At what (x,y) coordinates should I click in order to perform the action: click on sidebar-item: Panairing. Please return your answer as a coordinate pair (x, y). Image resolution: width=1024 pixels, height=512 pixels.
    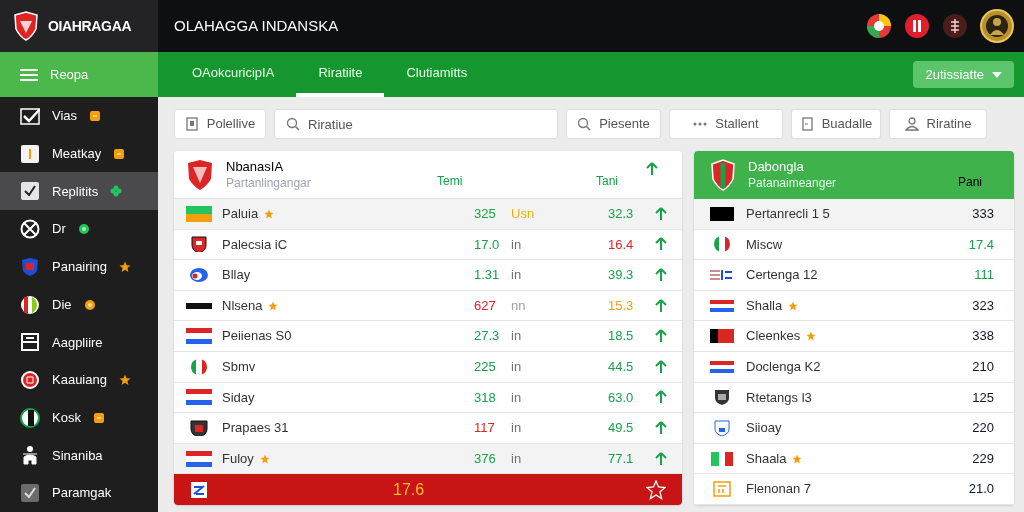
    Looking at the image, I should click on (79, 266).